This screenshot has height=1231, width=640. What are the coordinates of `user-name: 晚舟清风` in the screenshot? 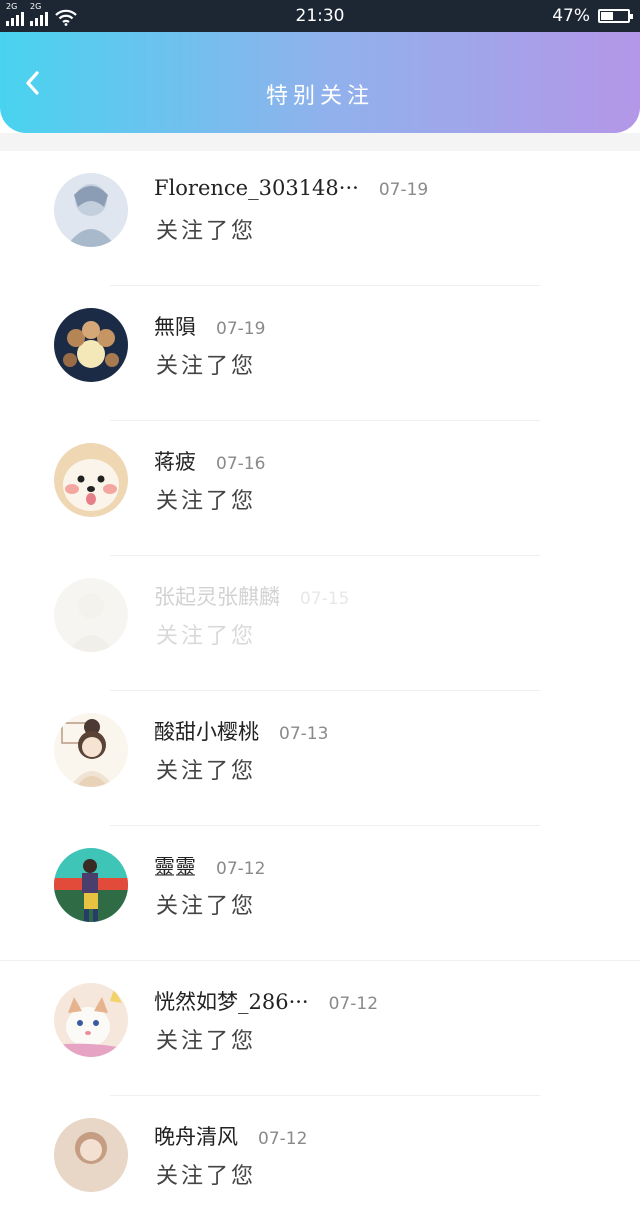 It's located at (196, 1137).